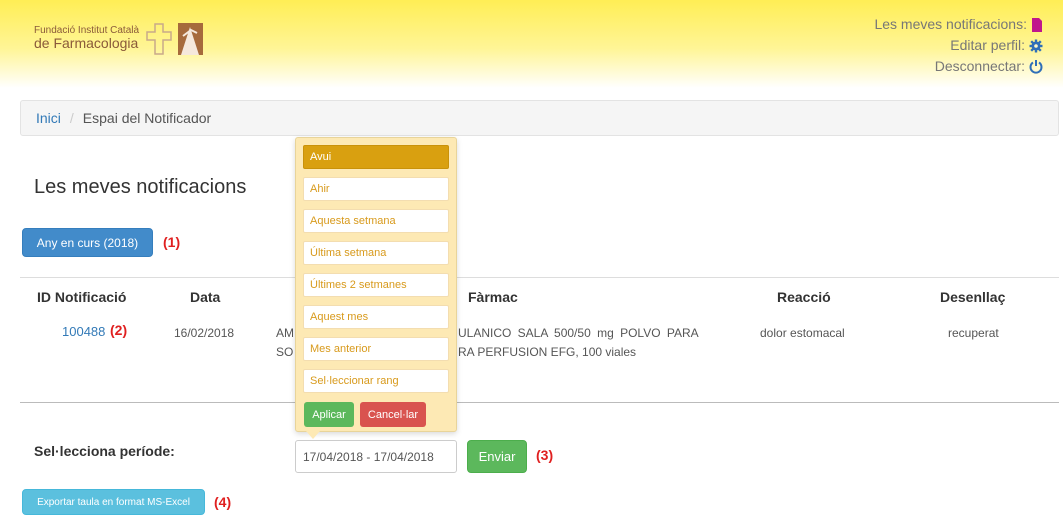 The width and height of the screenshot is (1063, 527). What do you see at coordinates (376, 157) in the screenshot?
I see `range-today: Avui` at bounding box center [376, 157].